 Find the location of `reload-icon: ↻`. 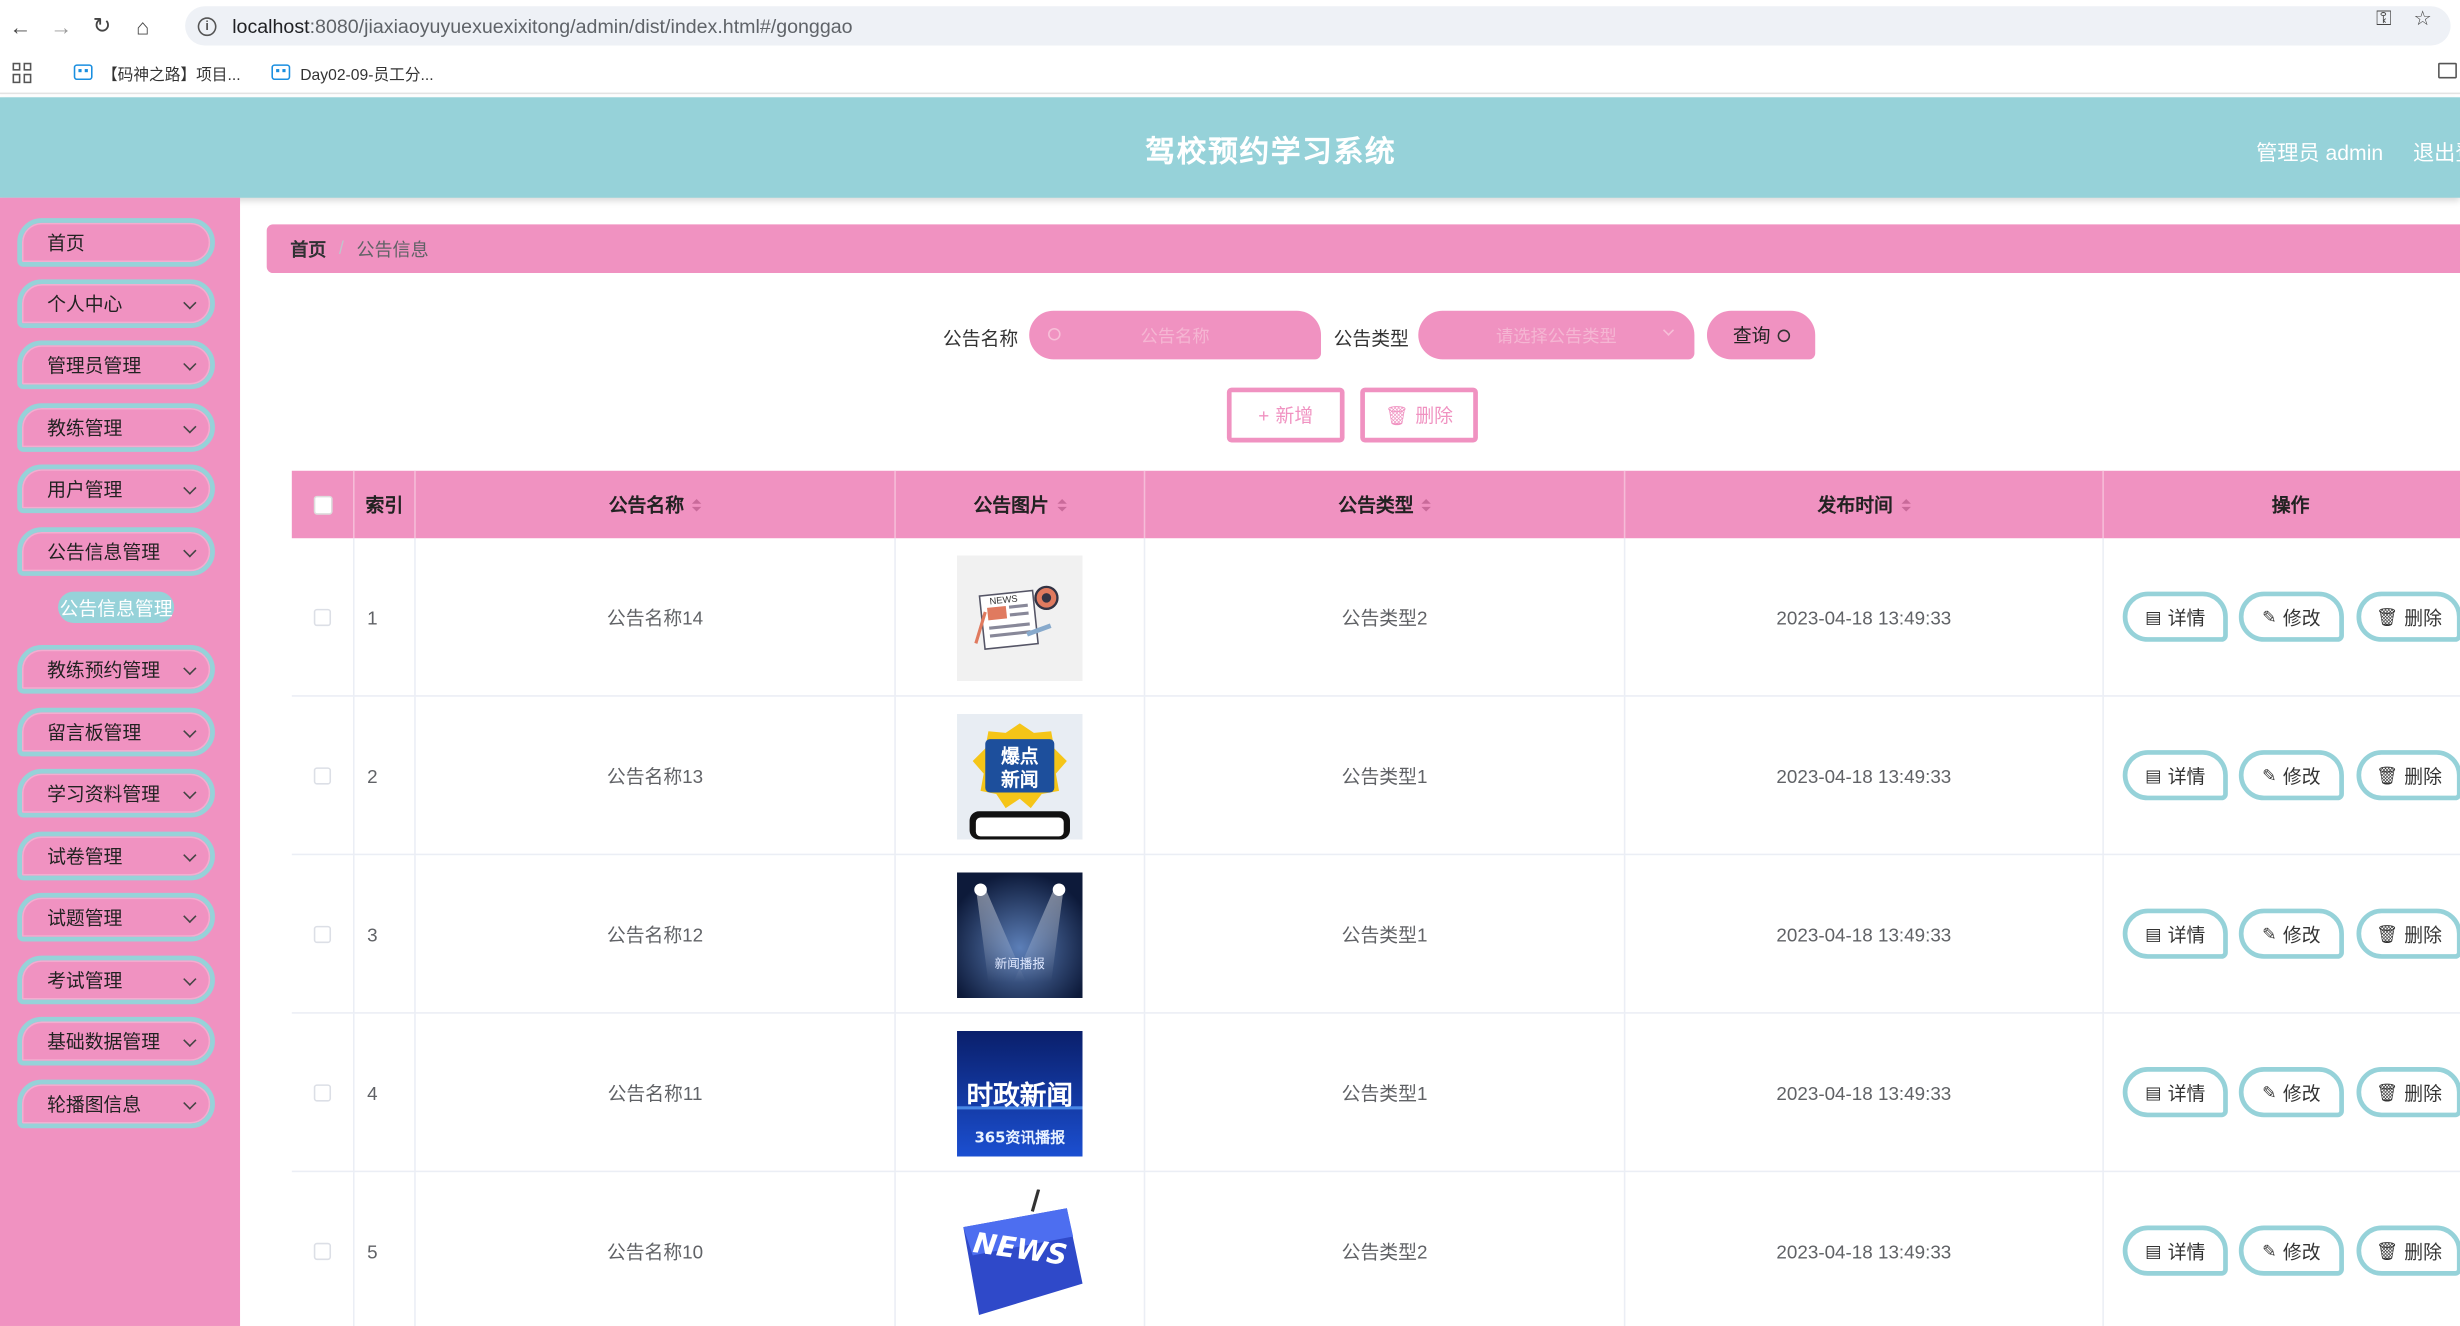

reload-icon: ↻ is located at coordinates (102, 25).